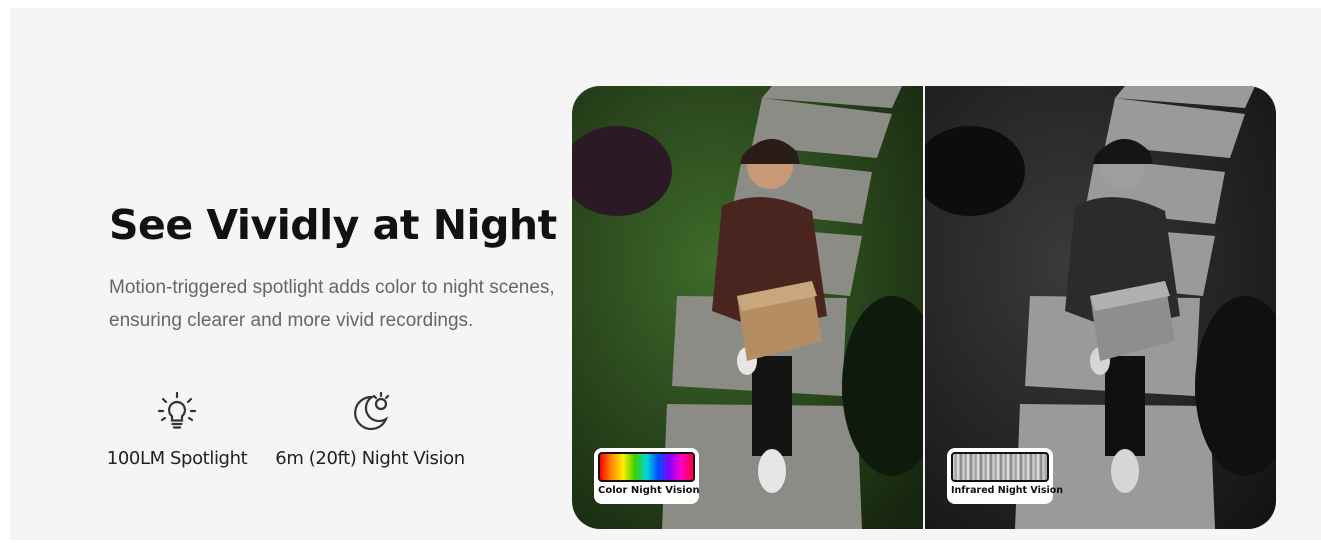 Image resolution: width=1321 pixels, height=543 pixels. What do you see at coordinates (177, 429) in the screenshot?
I see `feature-spotlight: 100LM Spotlight` at bounding box center [177, 429].